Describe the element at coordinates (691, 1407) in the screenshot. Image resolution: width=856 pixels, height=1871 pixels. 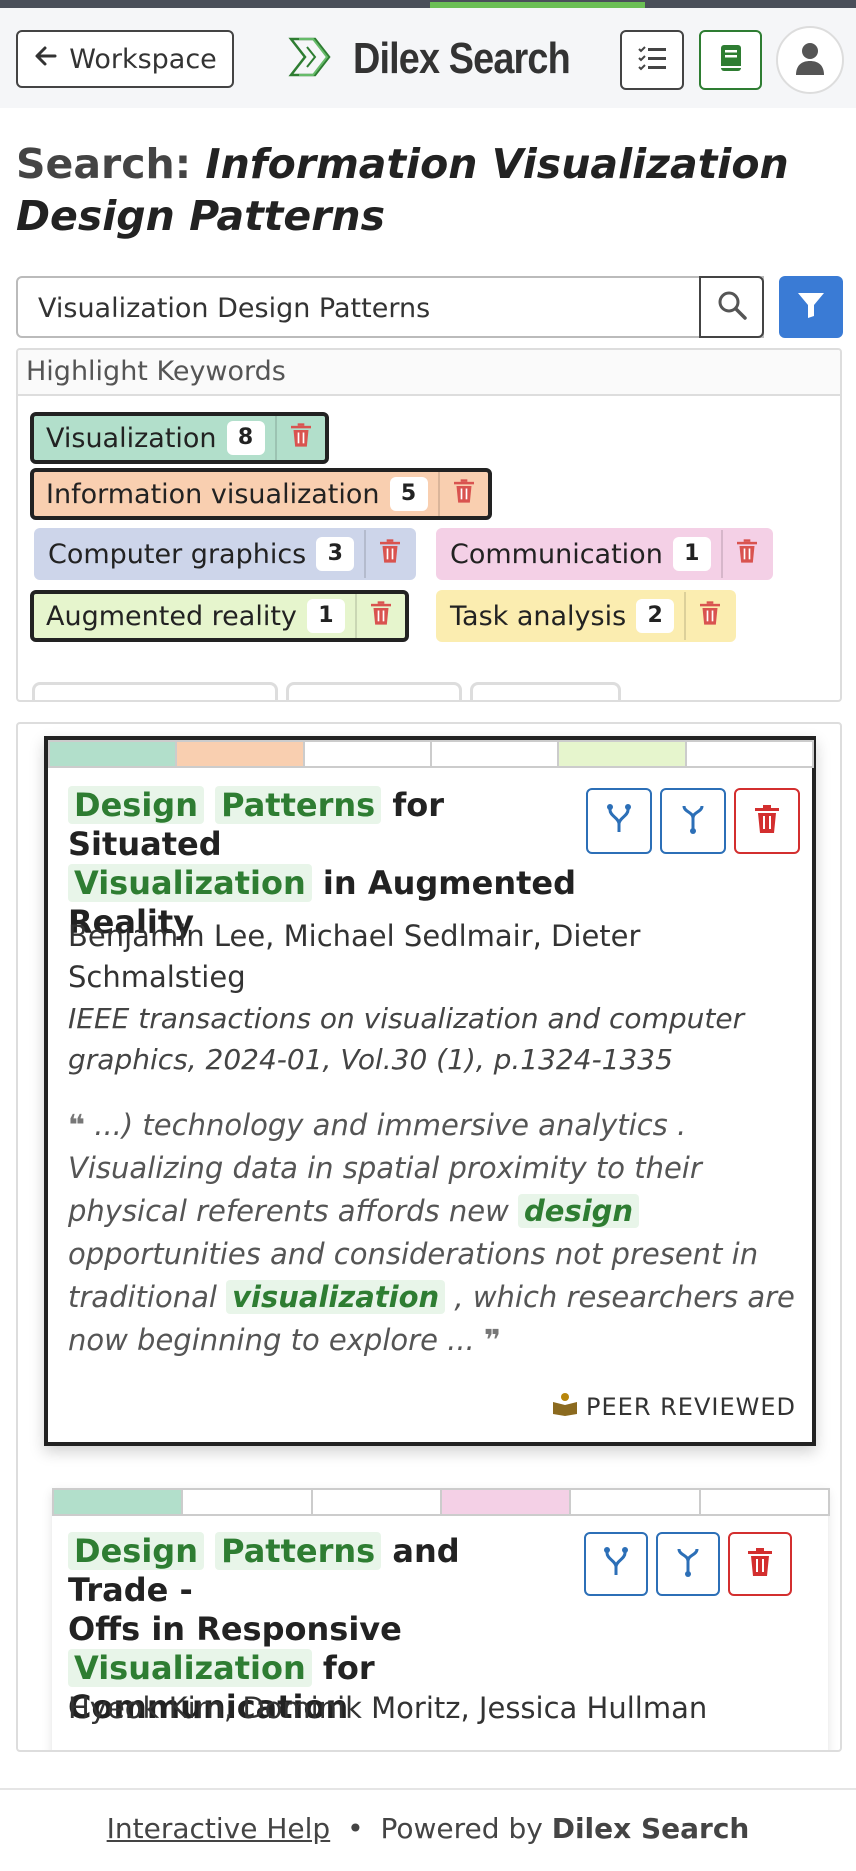
I see `badge-label: PEER REVIEWED` at that location.